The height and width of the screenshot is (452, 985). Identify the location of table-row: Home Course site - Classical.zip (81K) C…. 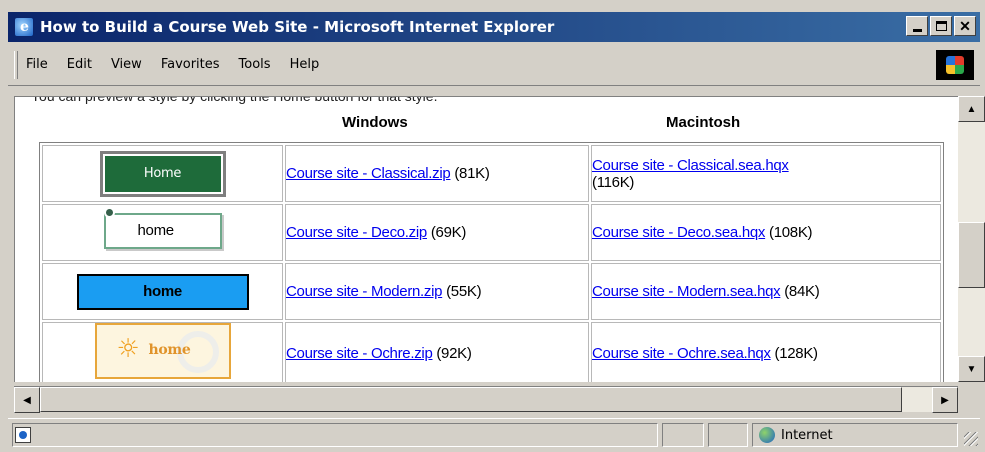
(491, 173).